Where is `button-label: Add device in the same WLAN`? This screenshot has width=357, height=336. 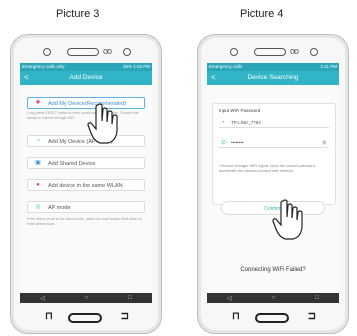
button-label: Add device in the same WLAN is located at coordinates (85, 186).